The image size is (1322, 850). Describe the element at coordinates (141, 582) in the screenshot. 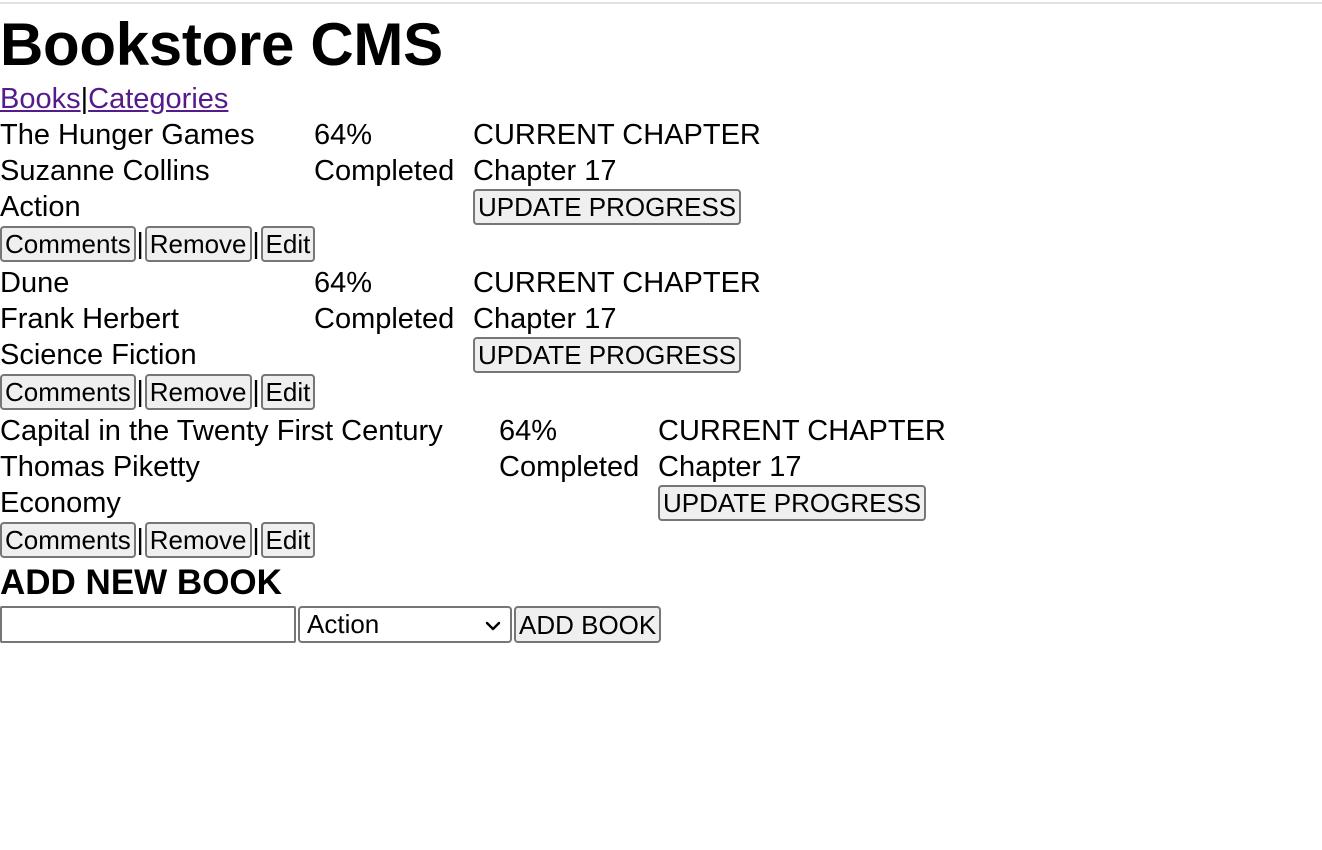

I see `add-book-heading: ADD NEW BOOK` at that location.